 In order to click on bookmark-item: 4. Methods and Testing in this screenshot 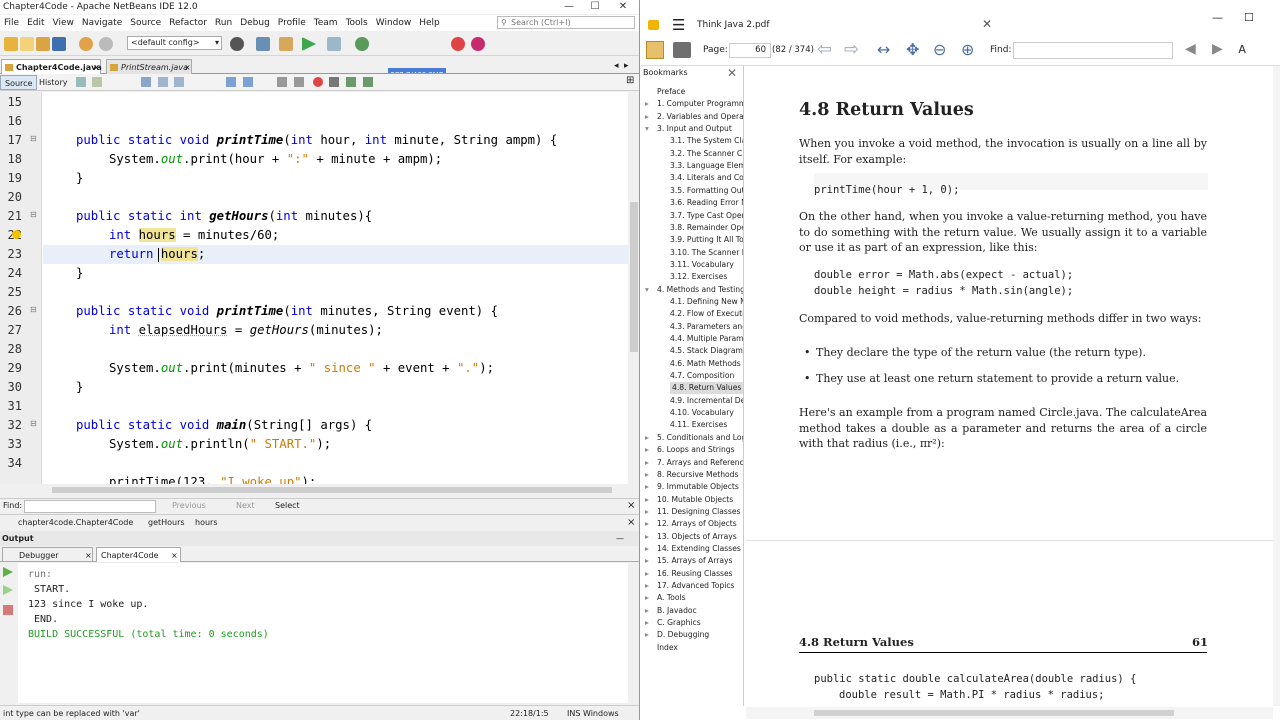, I will do `click(700, 290)`.